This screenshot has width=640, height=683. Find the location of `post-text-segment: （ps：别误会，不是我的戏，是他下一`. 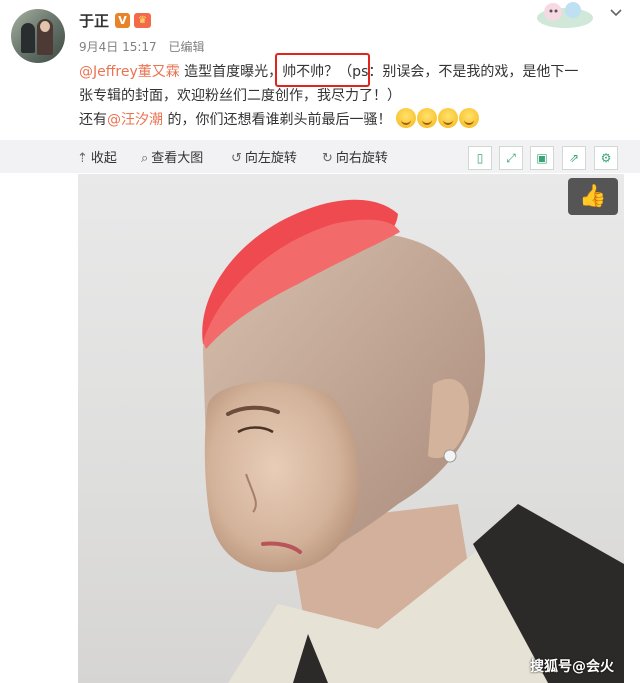

post-text-segment: （ps：别误会，不是我的戏，是他下一 is located at coordinates (458, 72).